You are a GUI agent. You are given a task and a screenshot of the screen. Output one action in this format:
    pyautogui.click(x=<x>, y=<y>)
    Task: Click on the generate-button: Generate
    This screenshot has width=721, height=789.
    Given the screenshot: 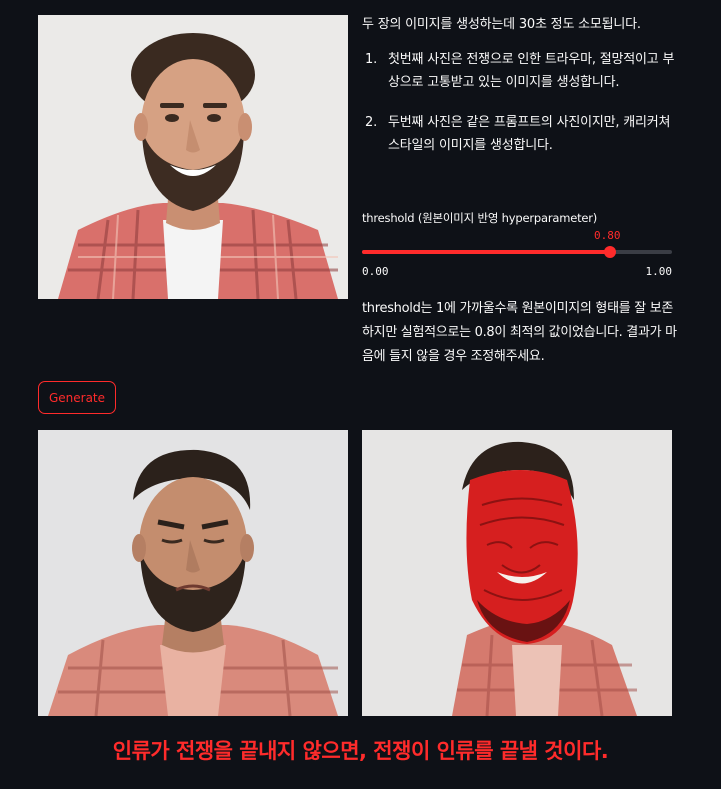 What is the action you would take?
    pyautogui.click(x=77, y=397)
    